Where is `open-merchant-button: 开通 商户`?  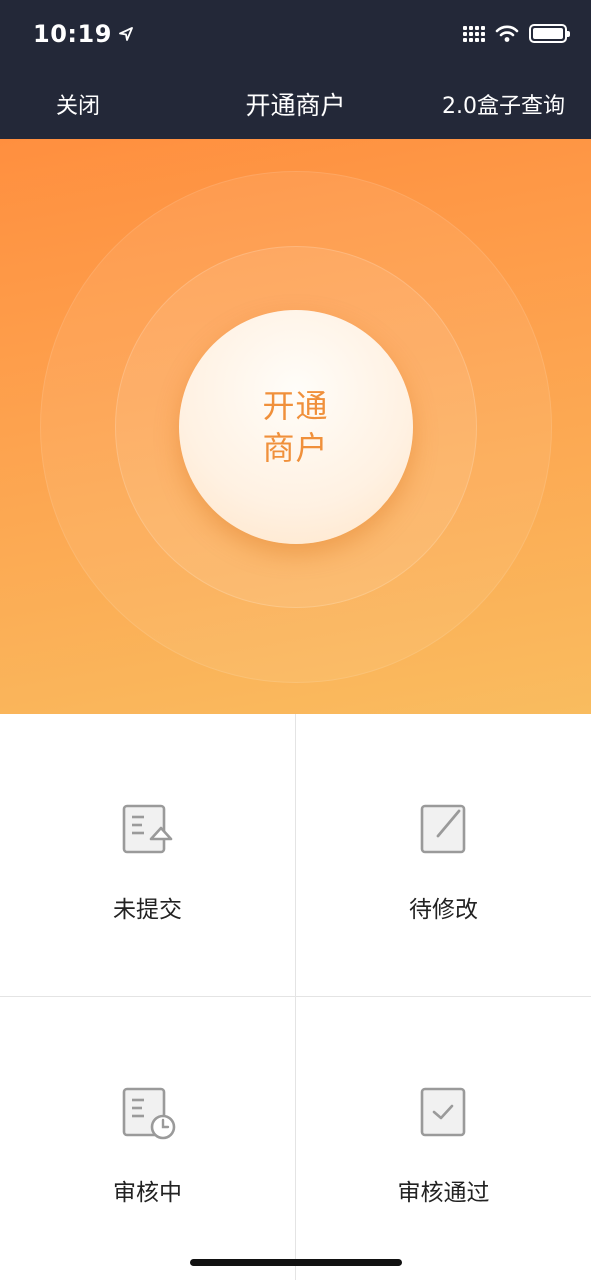 open-merchant-button: 开通 商户 is located at coordinates (295, 426).